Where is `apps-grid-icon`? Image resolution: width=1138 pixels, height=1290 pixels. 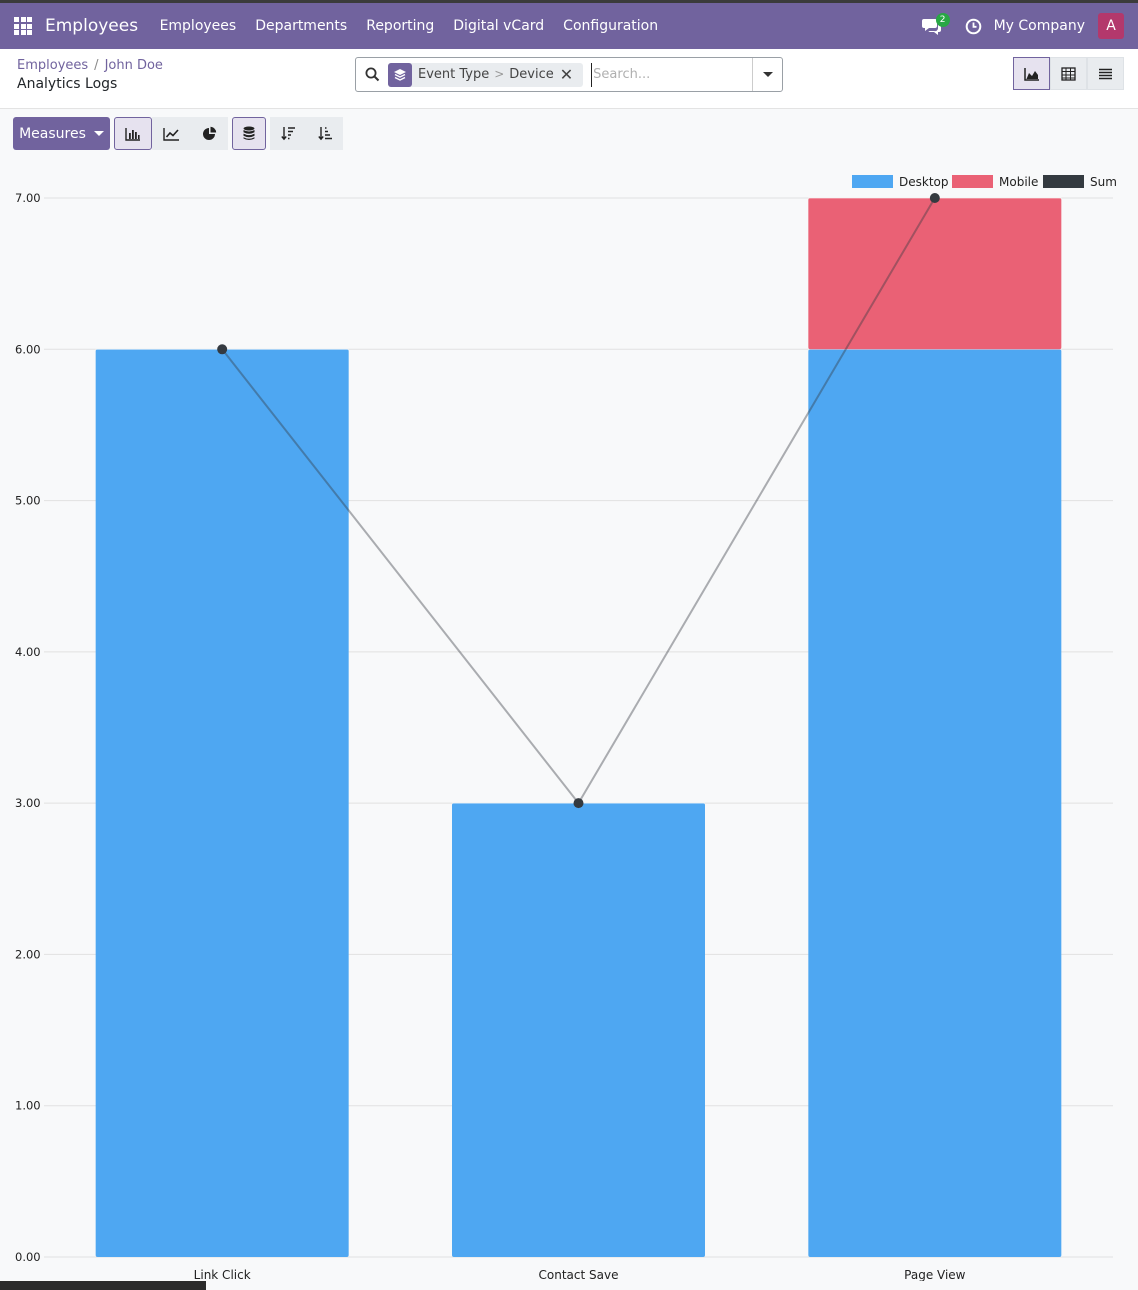
apps-grid-icon is located at coordinates (23, 26).